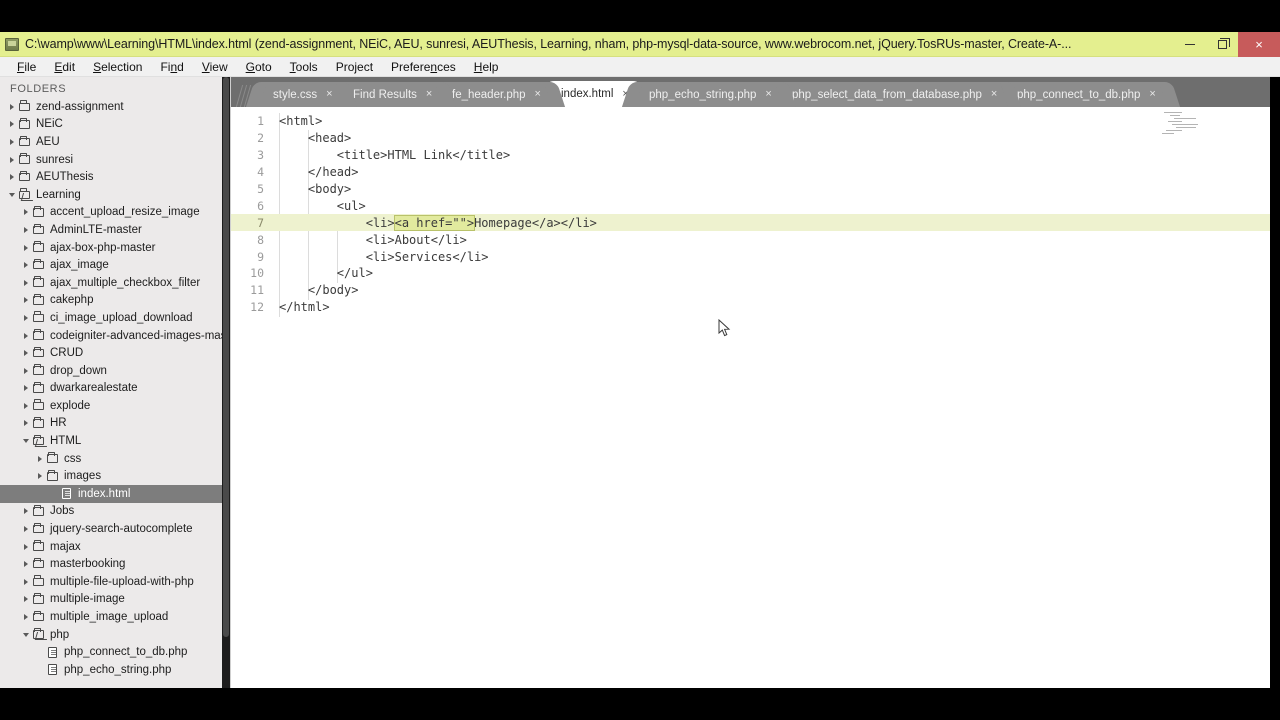  I want to click on code-line: 3 <title>HTML Link</title>, so click(755, 155).